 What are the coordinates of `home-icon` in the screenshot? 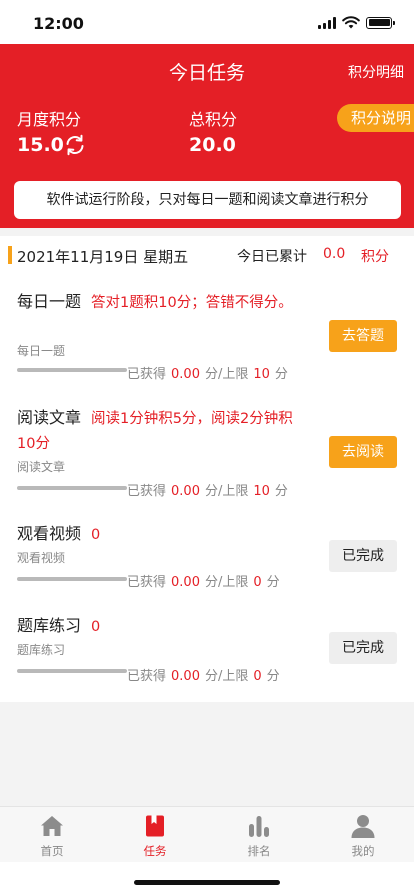 It's located at (52, 826).